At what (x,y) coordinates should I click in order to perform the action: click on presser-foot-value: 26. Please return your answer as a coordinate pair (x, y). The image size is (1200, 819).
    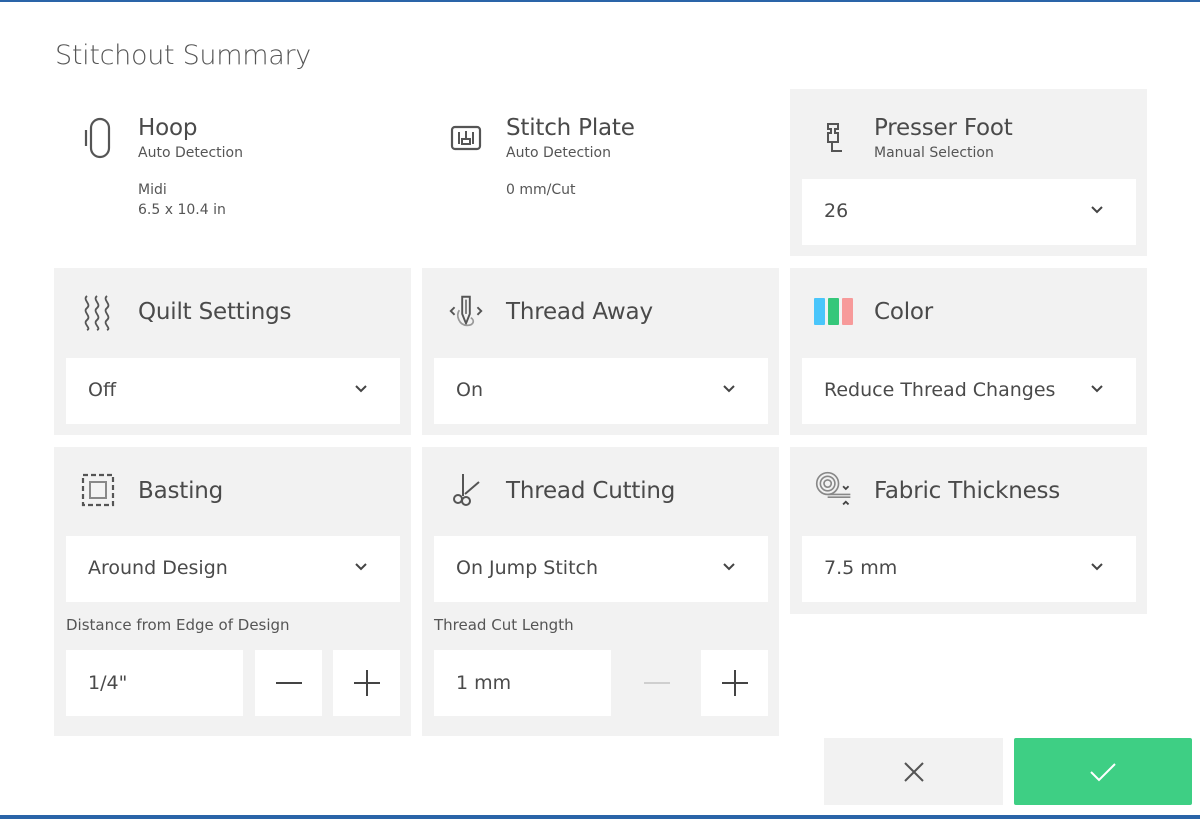
    Looking at the image, I should click on (836, 211).